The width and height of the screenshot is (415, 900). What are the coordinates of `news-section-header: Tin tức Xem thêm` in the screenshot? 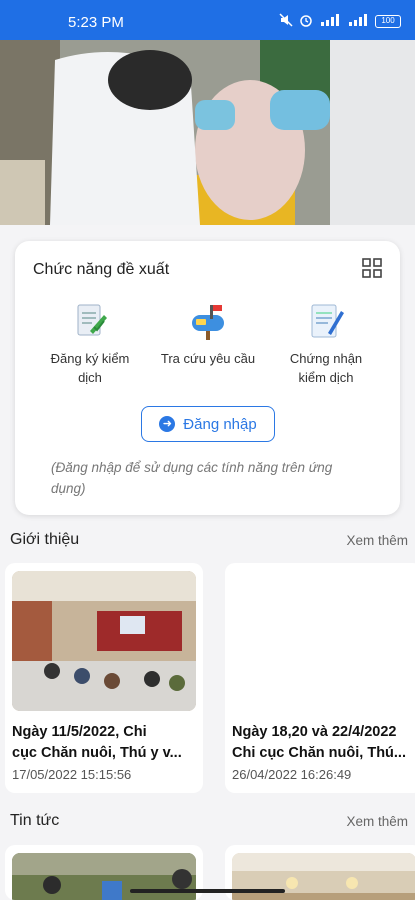 It's located at (208, 824).